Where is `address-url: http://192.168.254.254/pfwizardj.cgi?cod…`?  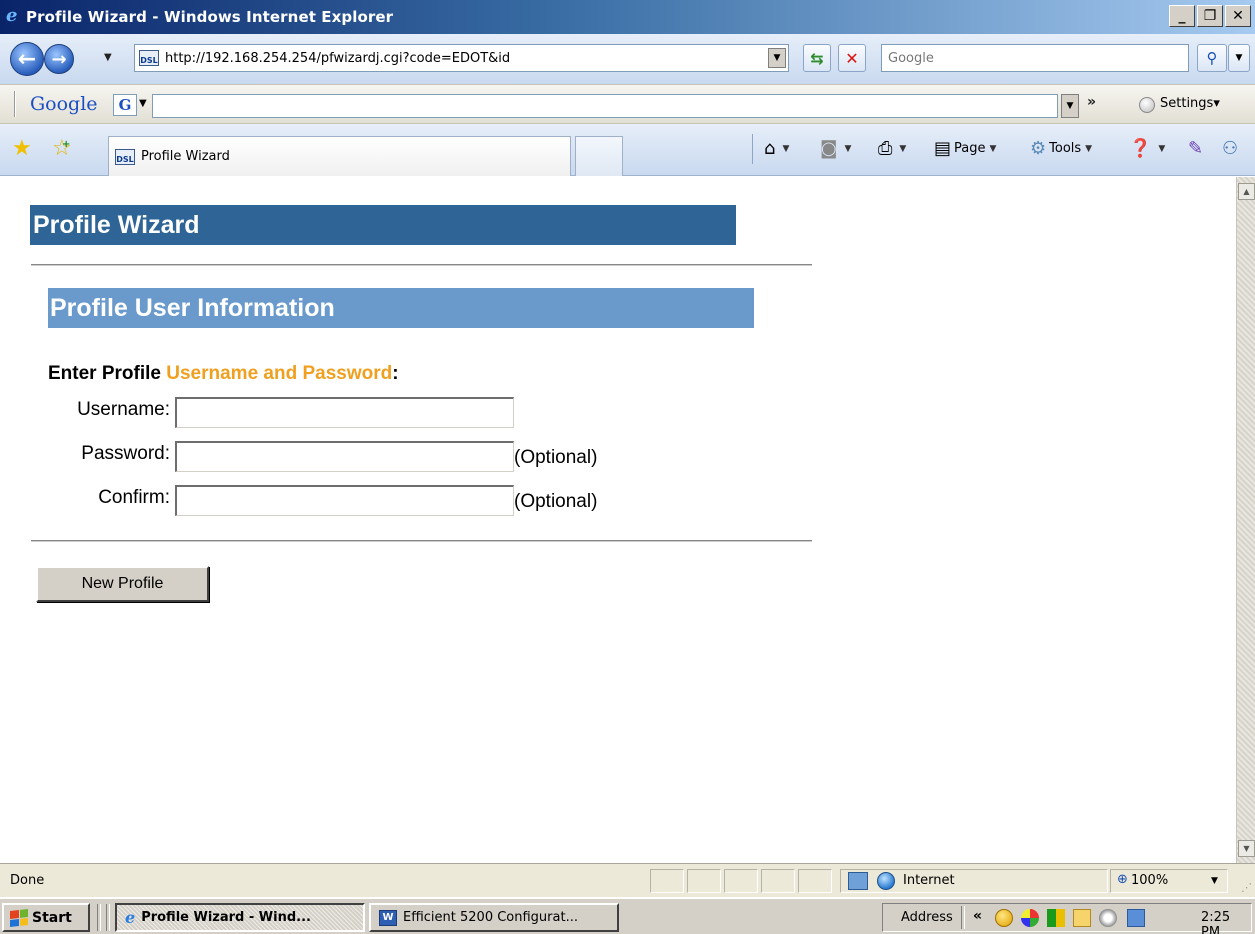 address-url: http://192.168.254.254/pfwizardj.cgi?cod… is located at coordinates (337, 58).